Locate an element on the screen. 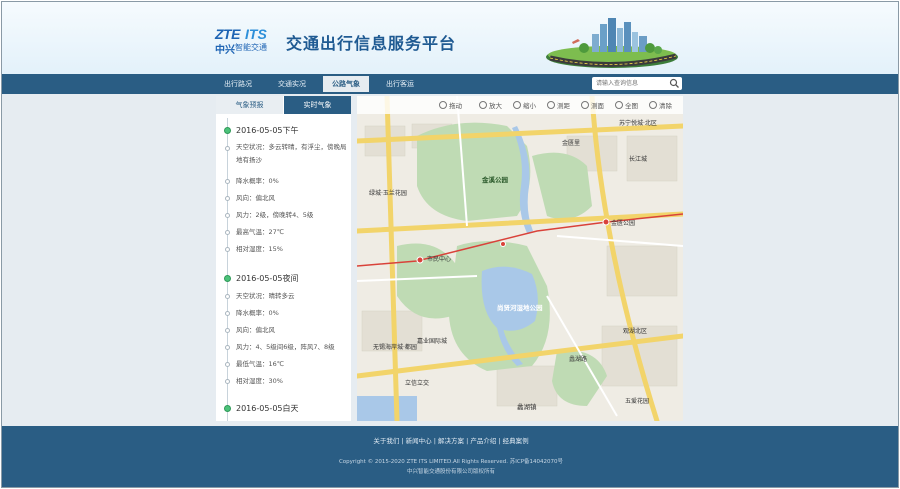 Image resolution: width=900 pixels, height=489 pixels. wind-force: 风力：2级，傍晚转4、5级 is located at coordinates (275, 215).